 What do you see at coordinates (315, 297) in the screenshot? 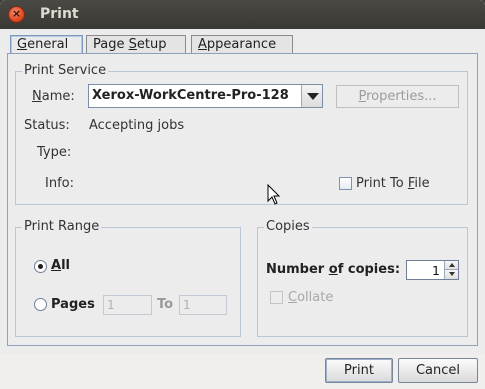
I see `collate-label-text: ollate` at bounding box center [315, 297].